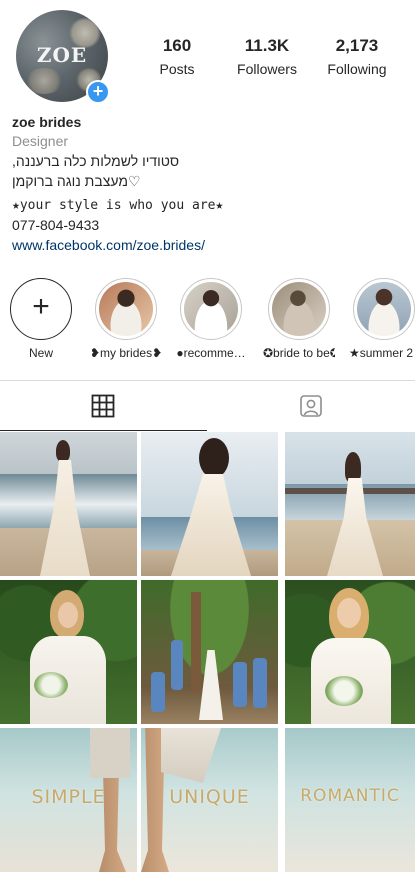 This screenshot has height=872, width=415. What do you see at coordinates (357, 45) in the screenshot?
I see `stat-value: 2,173` at bounding box center [357, 45].